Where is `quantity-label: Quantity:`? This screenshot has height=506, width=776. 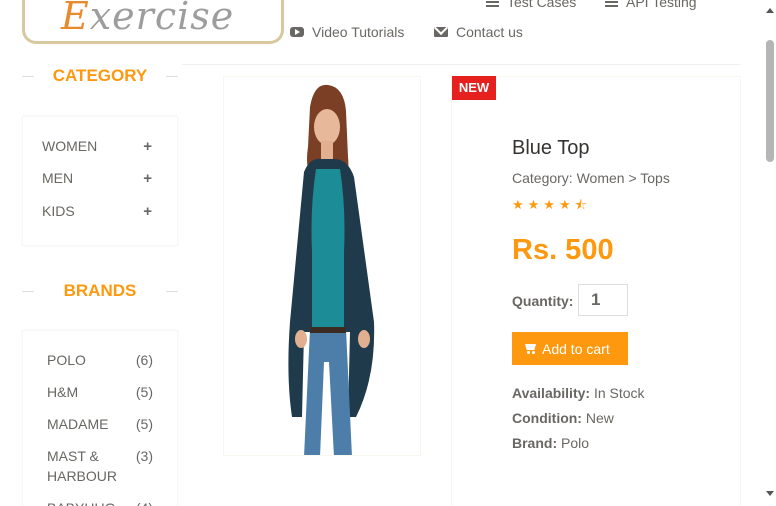
quantity-label: Quantity: is located at coordinates (543, 301).